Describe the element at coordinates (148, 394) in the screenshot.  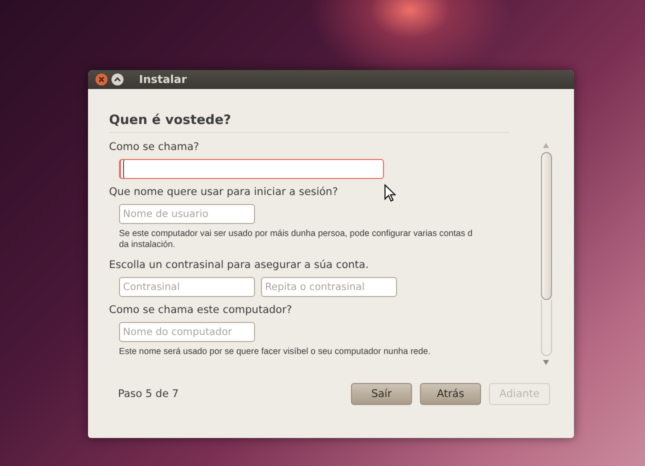
I see `step-indicator: Paso 5 de 7` at that location.